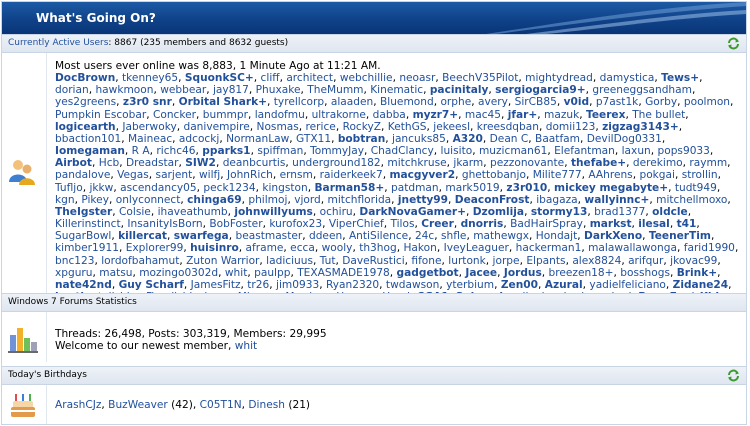  Describe the element at coordinates (302, 248) in the screenshot. I see `online-user-link: ecca` at that location.